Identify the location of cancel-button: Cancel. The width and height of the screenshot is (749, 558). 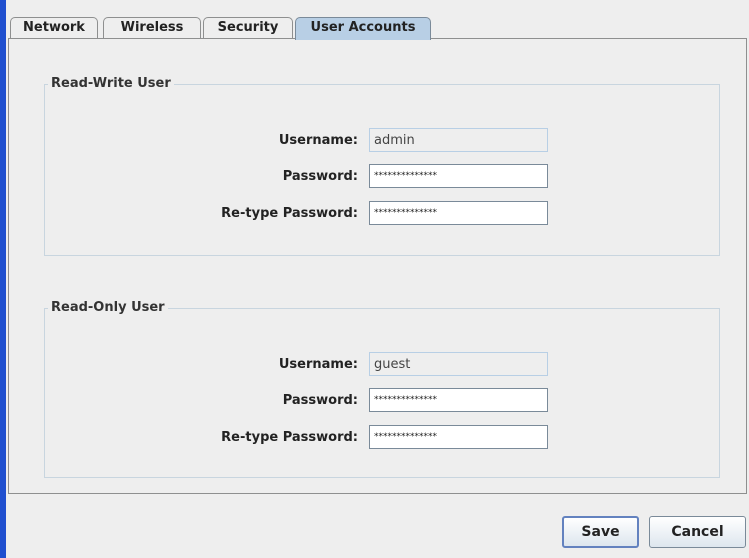
(697, 532).